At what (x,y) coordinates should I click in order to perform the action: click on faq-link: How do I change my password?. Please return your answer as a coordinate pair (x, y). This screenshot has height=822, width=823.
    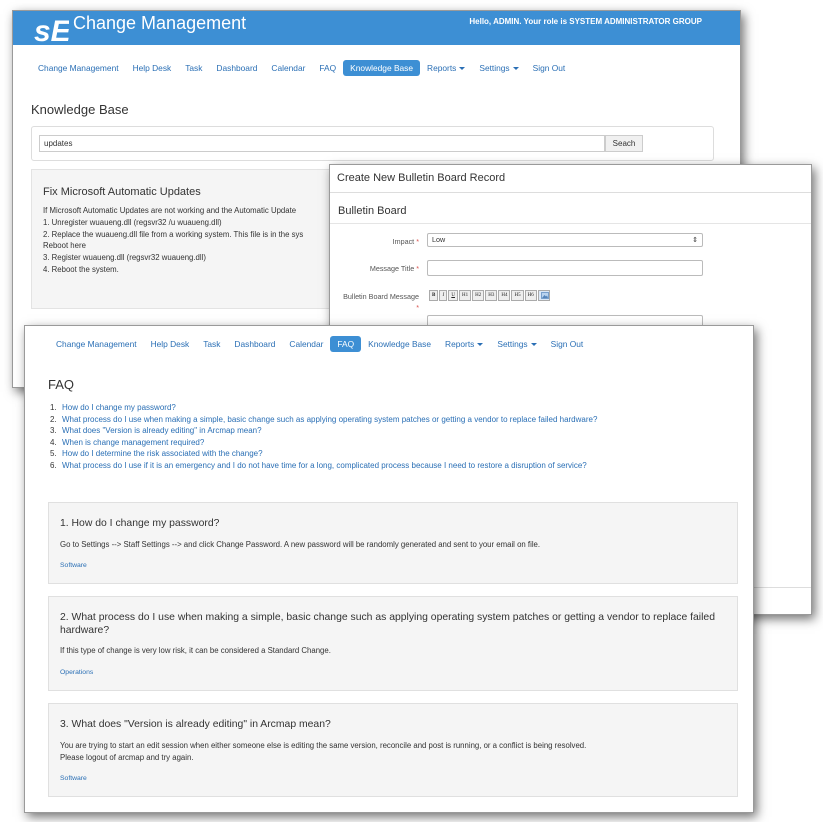
    Looking at the image, I should click on (119, 407).